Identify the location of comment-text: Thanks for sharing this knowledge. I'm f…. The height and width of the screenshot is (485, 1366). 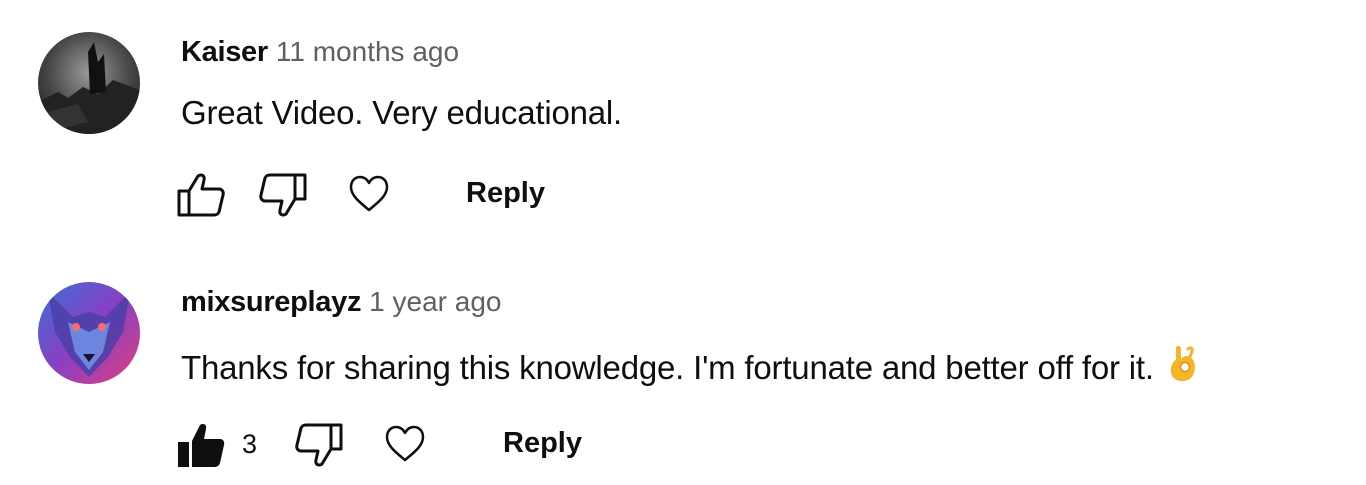
(689, 367).